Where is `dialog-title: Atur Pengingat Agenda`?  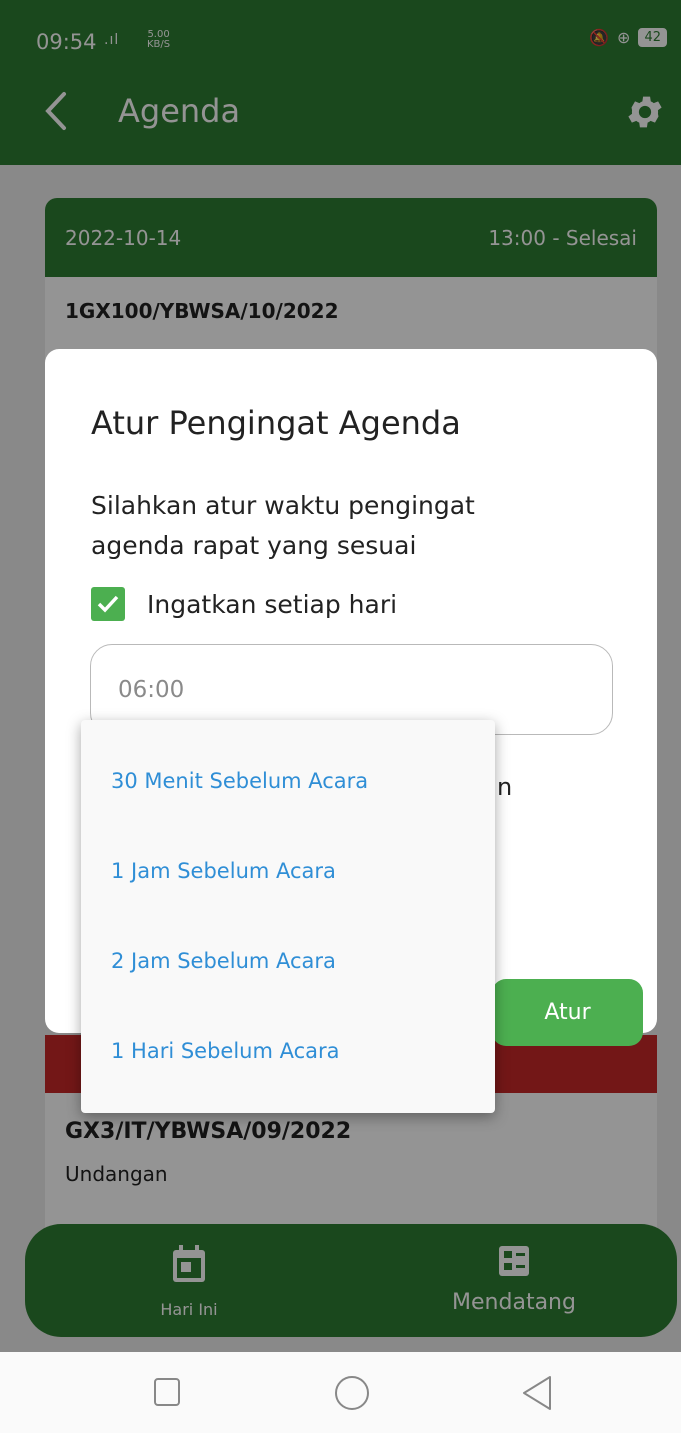
dialog-title: Atur Pengingat Agenda is located at coordinates (276, 423).